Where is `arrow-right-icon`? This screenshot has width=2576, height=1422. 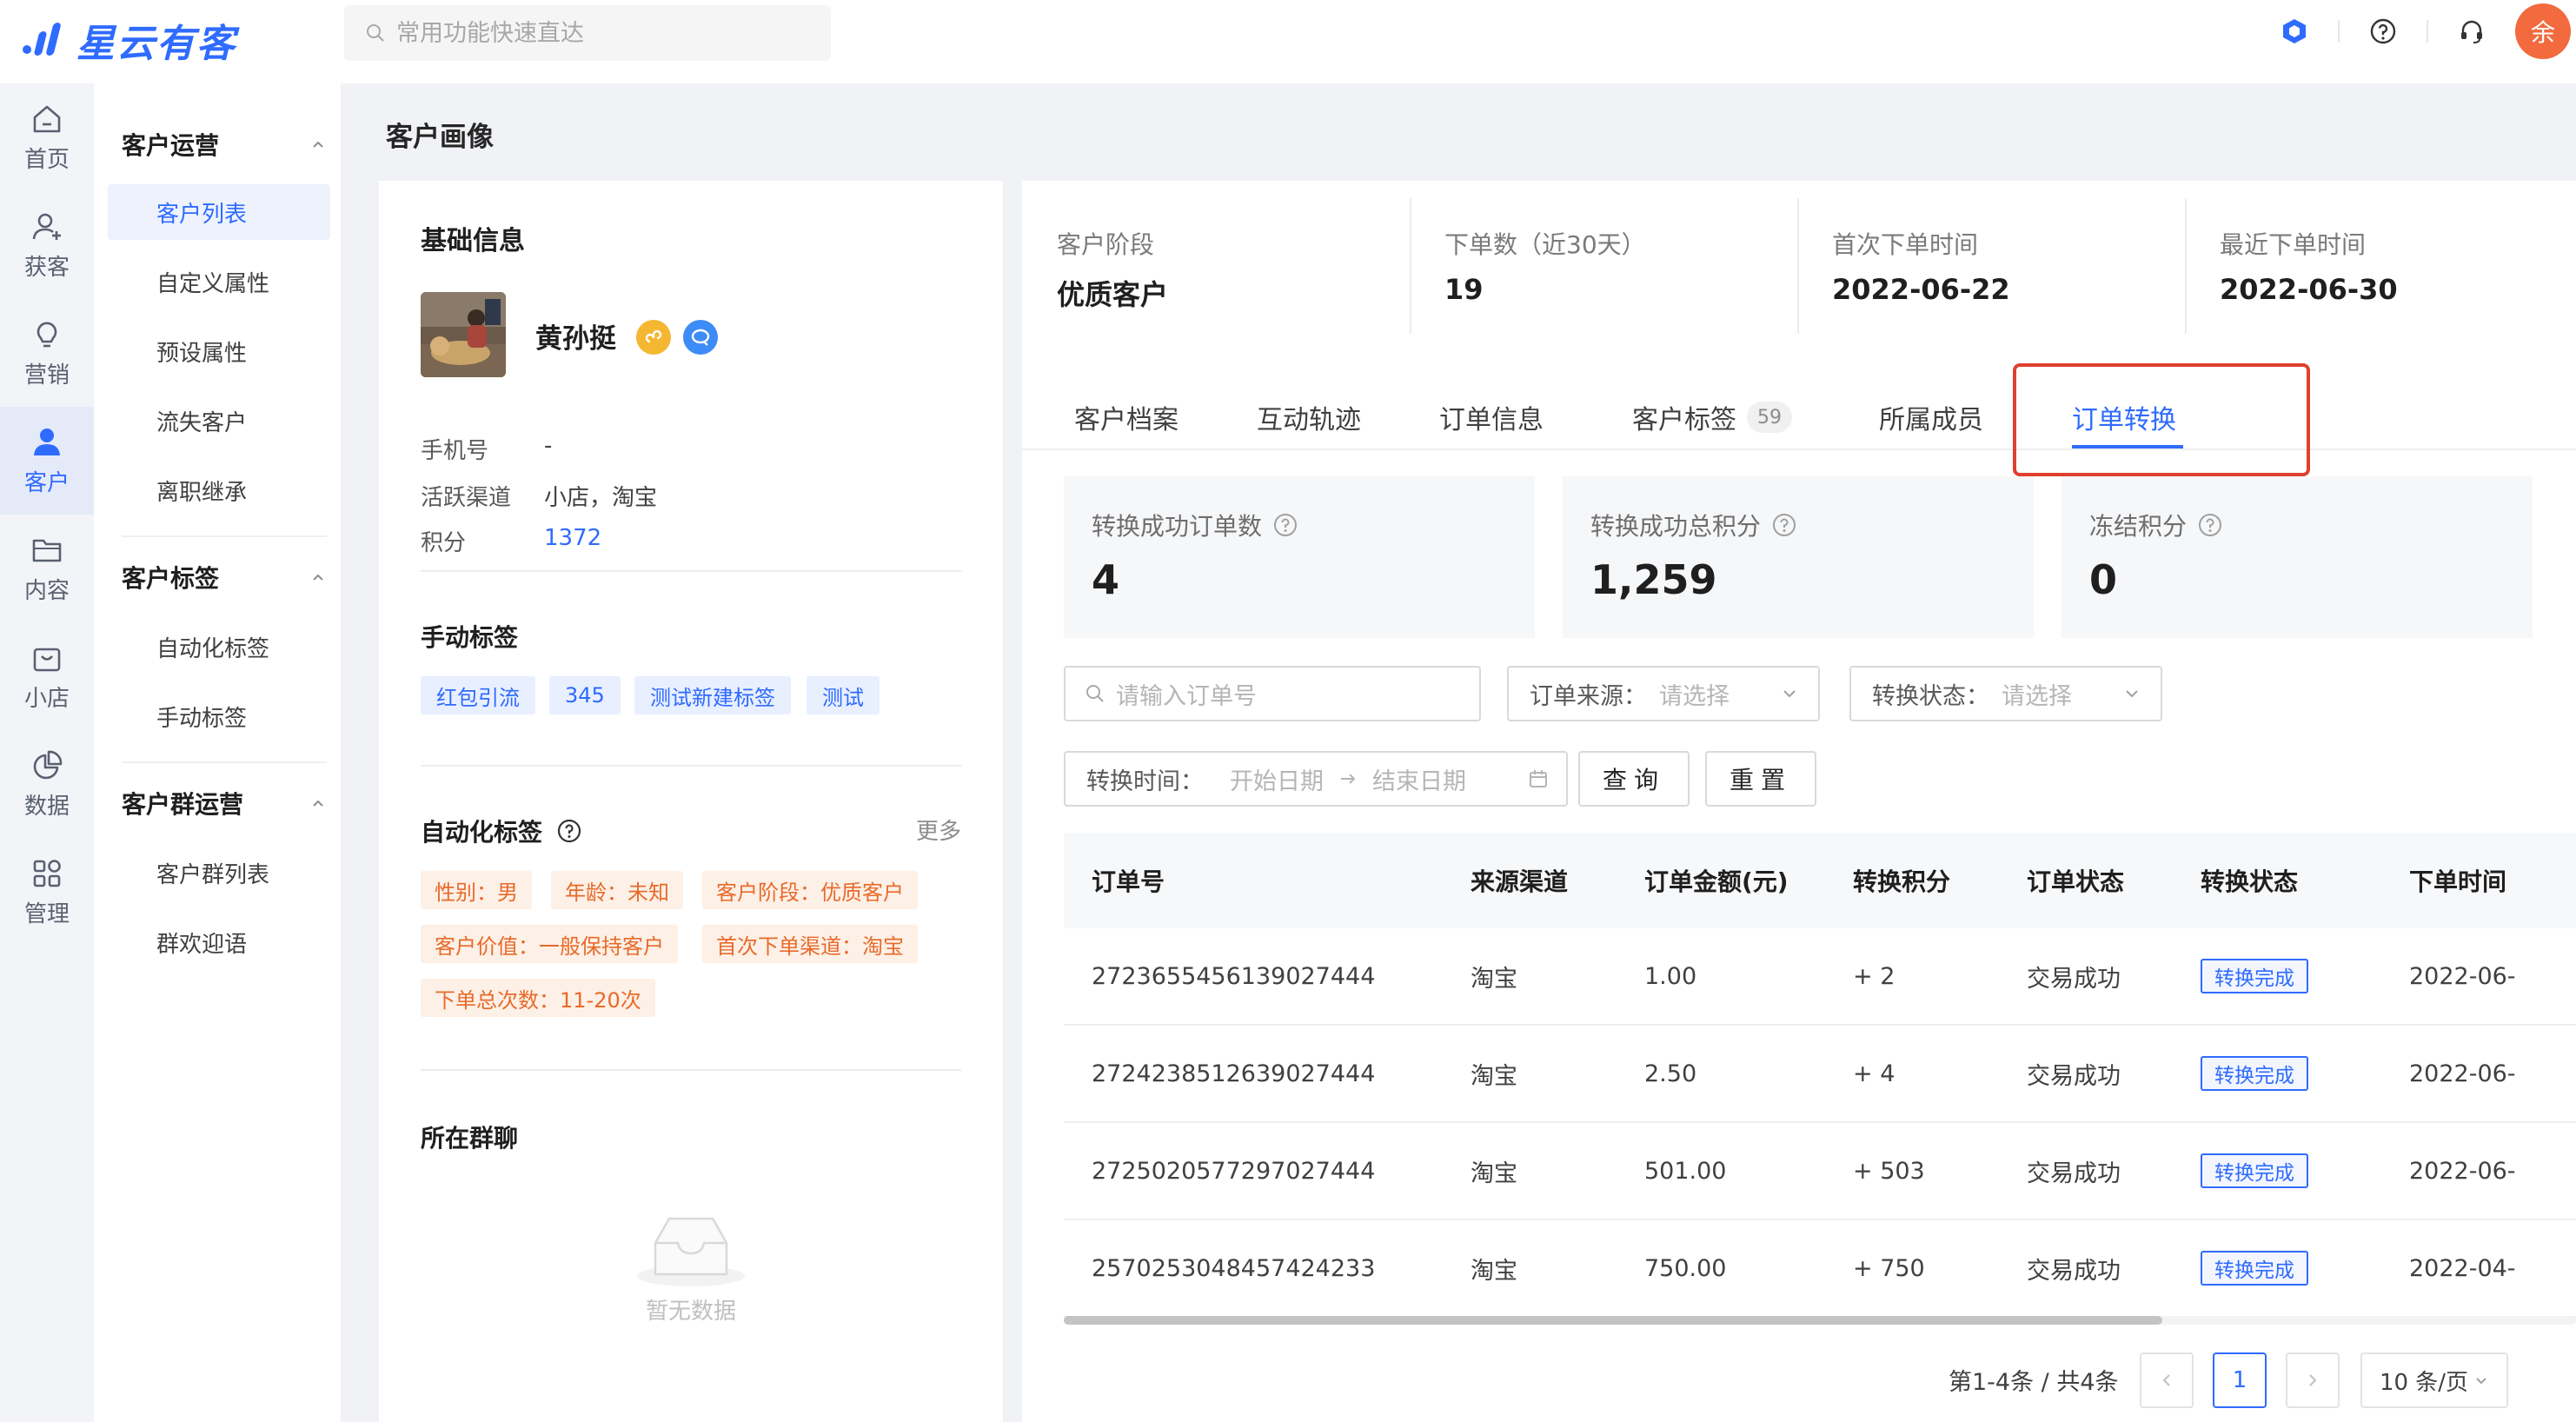 arrow-right-icon is located at coordinates (1348, 779).